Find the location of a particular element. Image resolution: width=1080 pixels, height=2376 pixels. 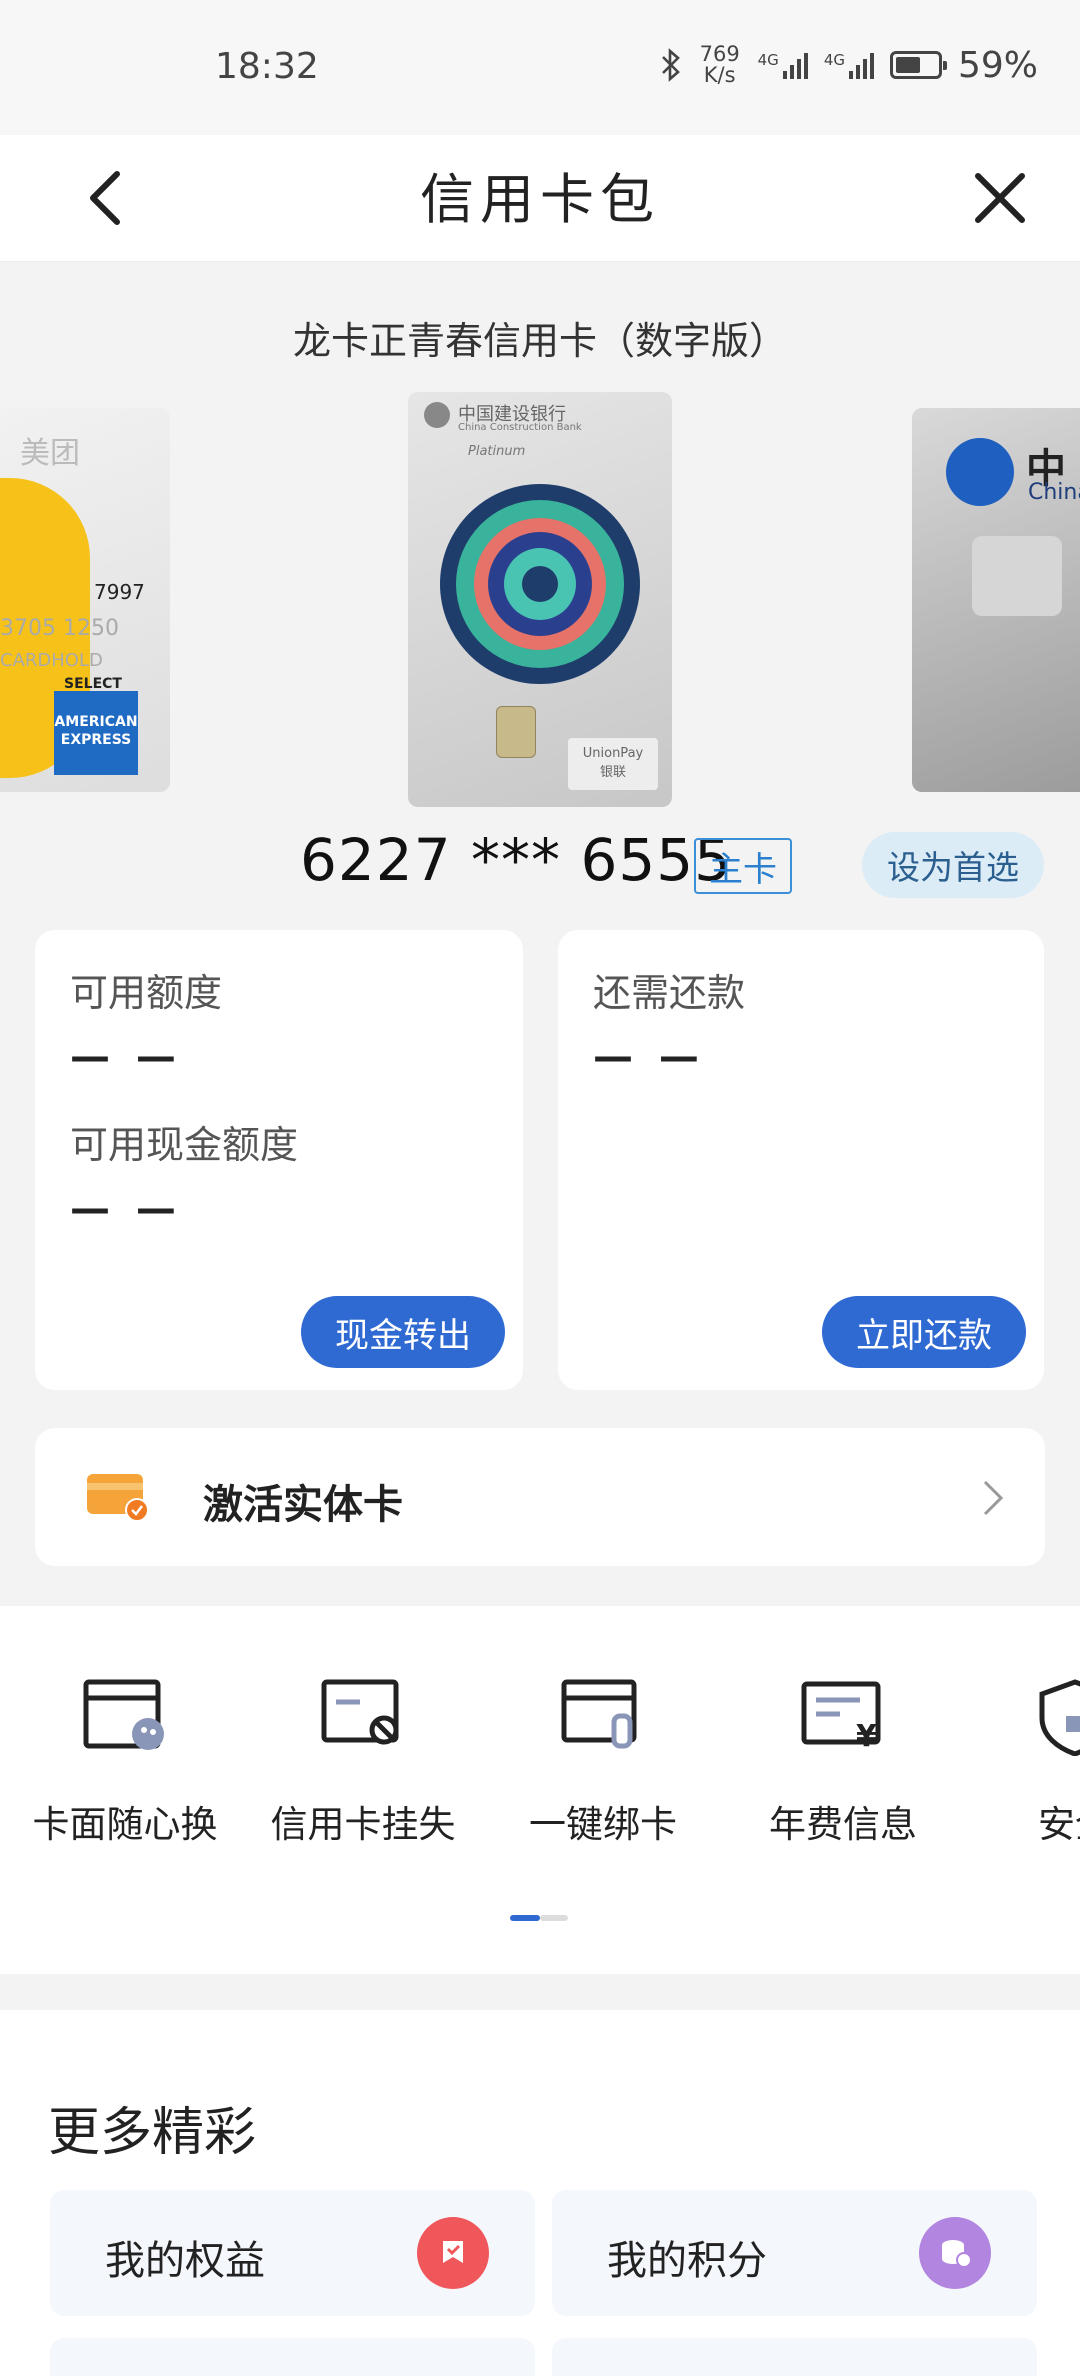

my-points-tile: 我的积分 is located at coordinates (794, 2253).